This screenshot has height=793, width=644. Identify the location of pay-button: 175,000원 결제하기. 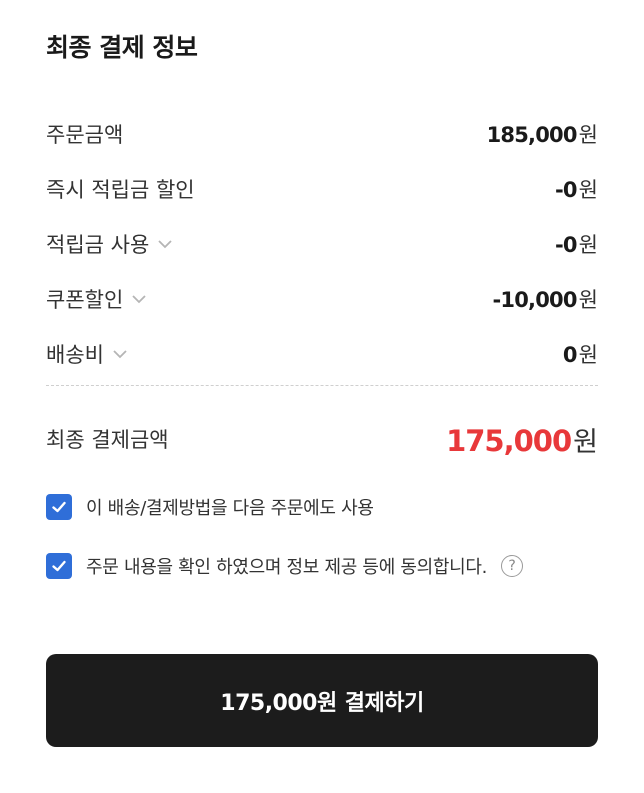
(322, 700).